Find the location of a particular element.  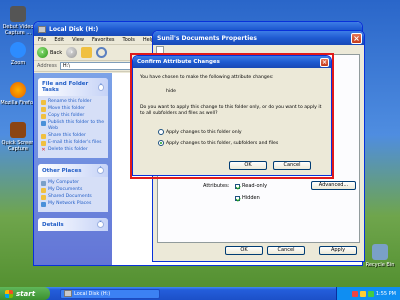

back-label: Back is located at coordinates (56, 52).